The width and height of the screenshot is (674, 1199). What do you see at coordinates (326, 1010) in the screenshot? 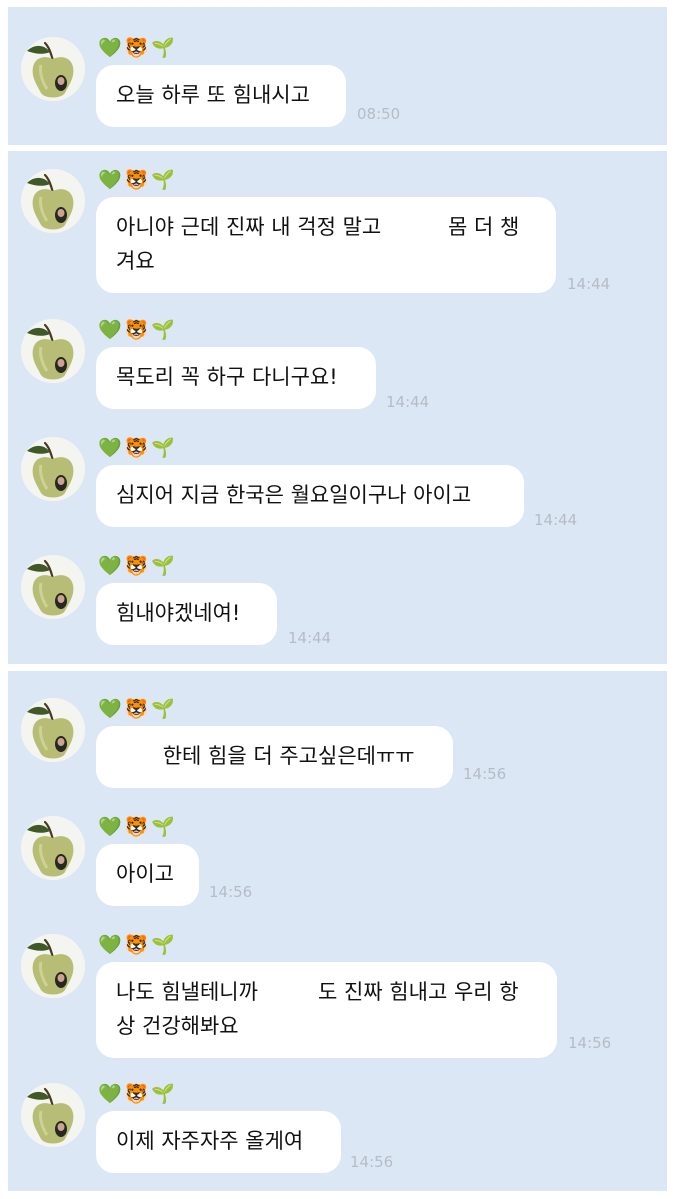
I see `message-bubble: 나도 힘낼테니까 도 진짜 힘내고 우리 항 상 건강해봐요` at bounding box center [326, 1010].